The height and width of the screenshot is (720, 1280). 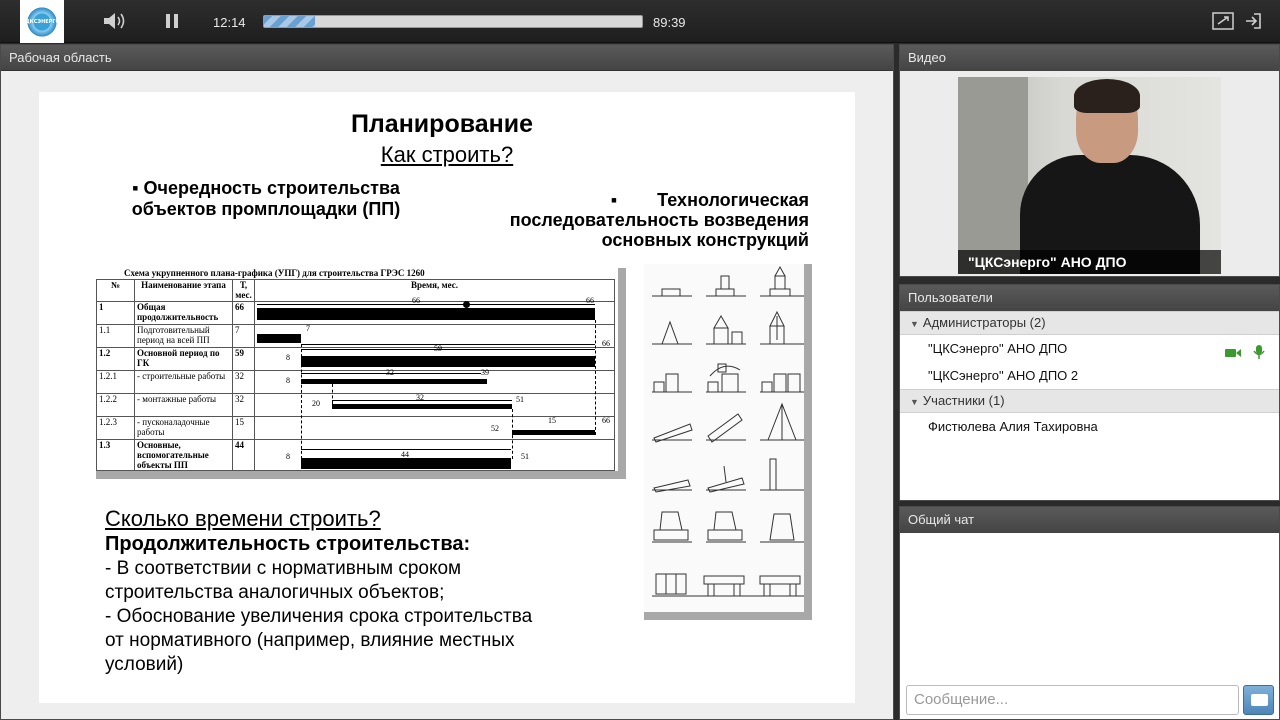 What do you see at coordinates (243, 359) in the screenshot?
I see `gantt-cell-t: 59` at bounding box center [243, 359].